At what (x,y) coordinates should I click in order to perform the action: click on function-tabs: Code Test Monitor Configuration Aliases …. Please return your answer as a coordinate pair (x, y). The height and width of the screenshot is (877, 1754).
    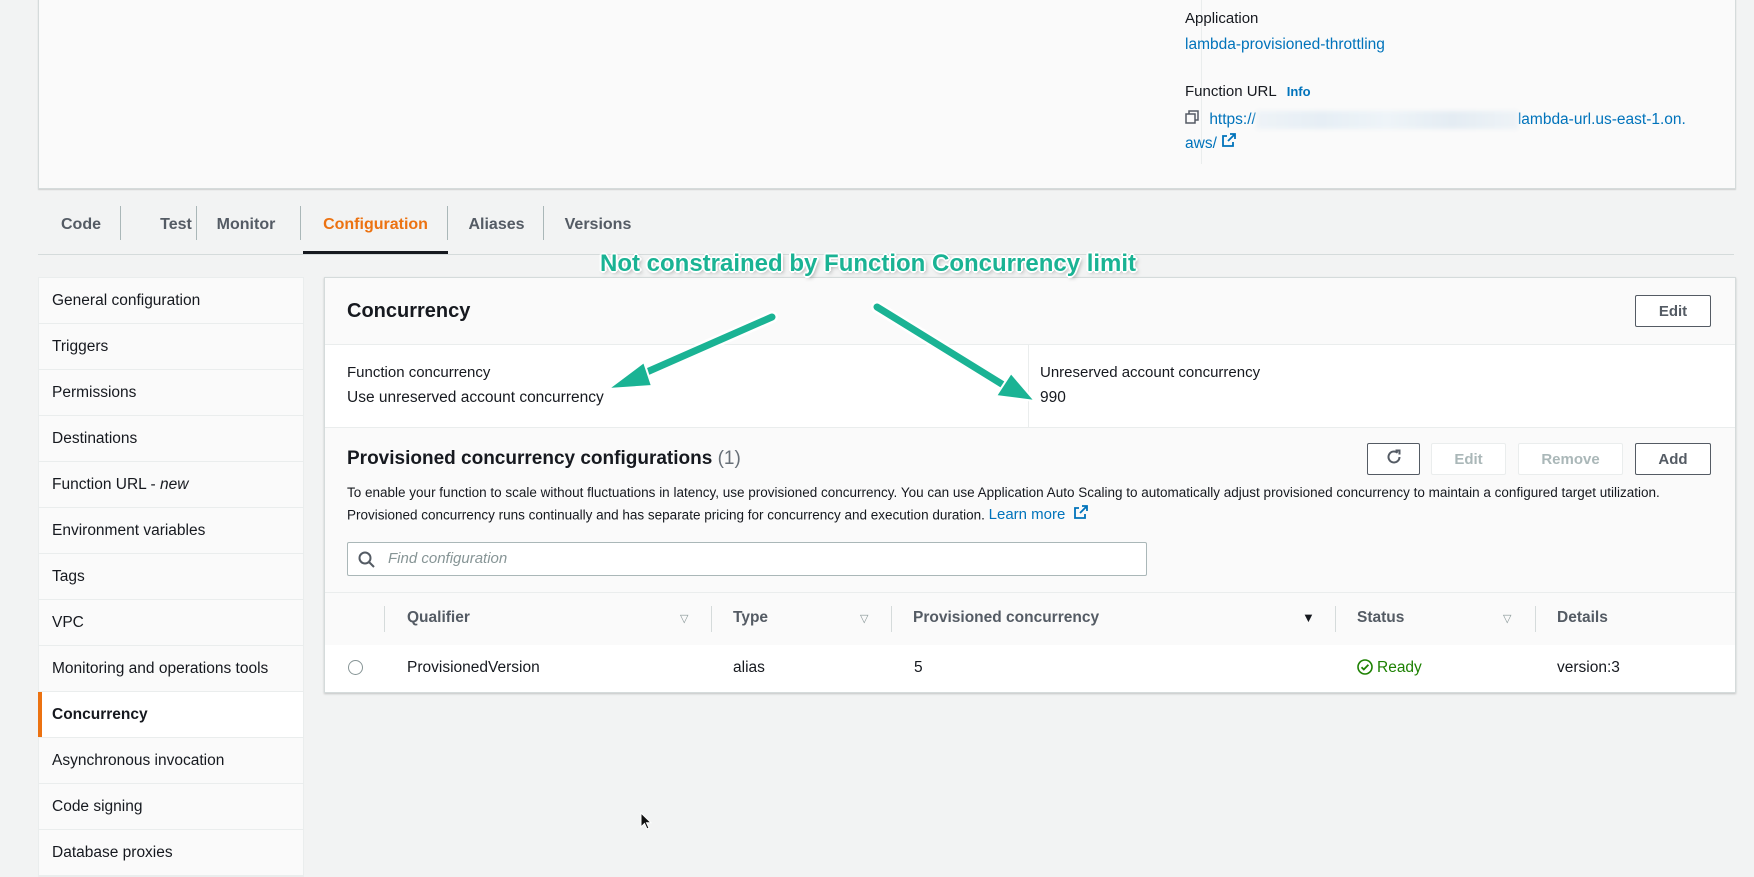
    Looking at the image, I should click on (886, 225).